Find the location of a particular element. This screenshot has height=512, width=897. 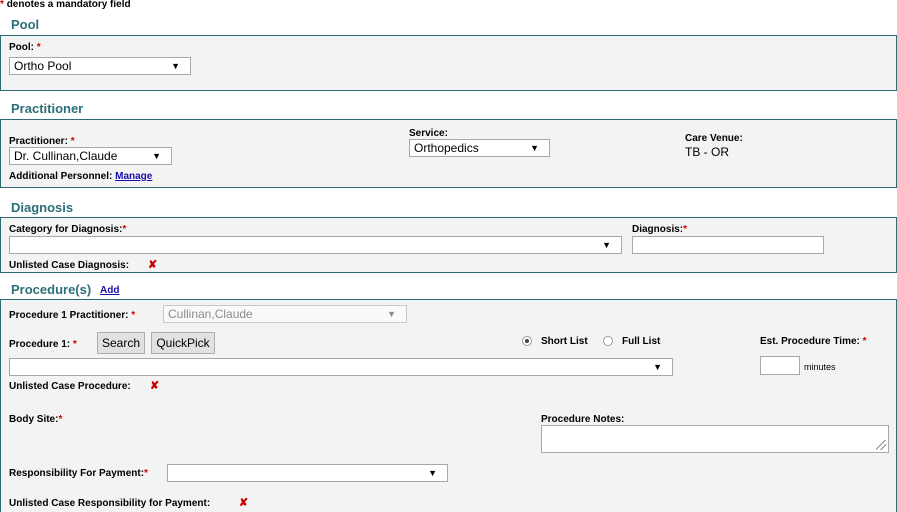

service-label: Service: is located at coordinates (428, 133).